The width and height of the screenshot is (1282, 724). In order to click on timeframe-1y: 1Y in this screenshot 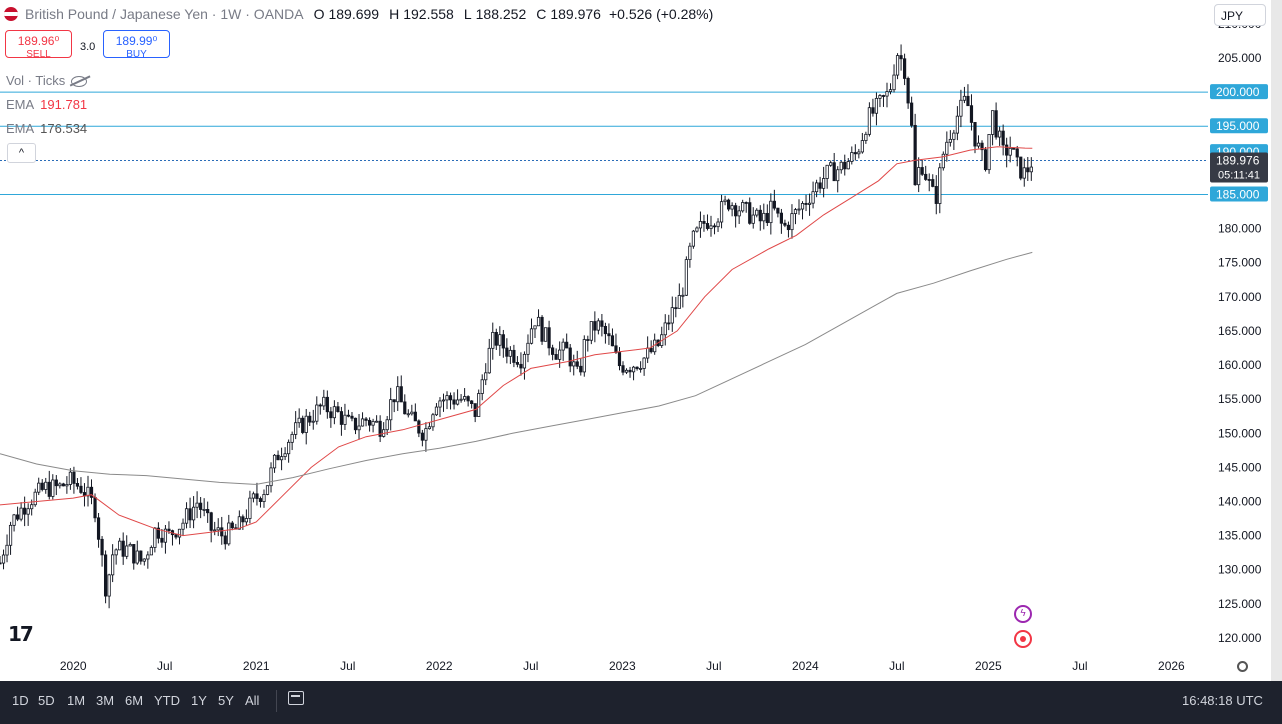, I will do `click(199, 700)`.